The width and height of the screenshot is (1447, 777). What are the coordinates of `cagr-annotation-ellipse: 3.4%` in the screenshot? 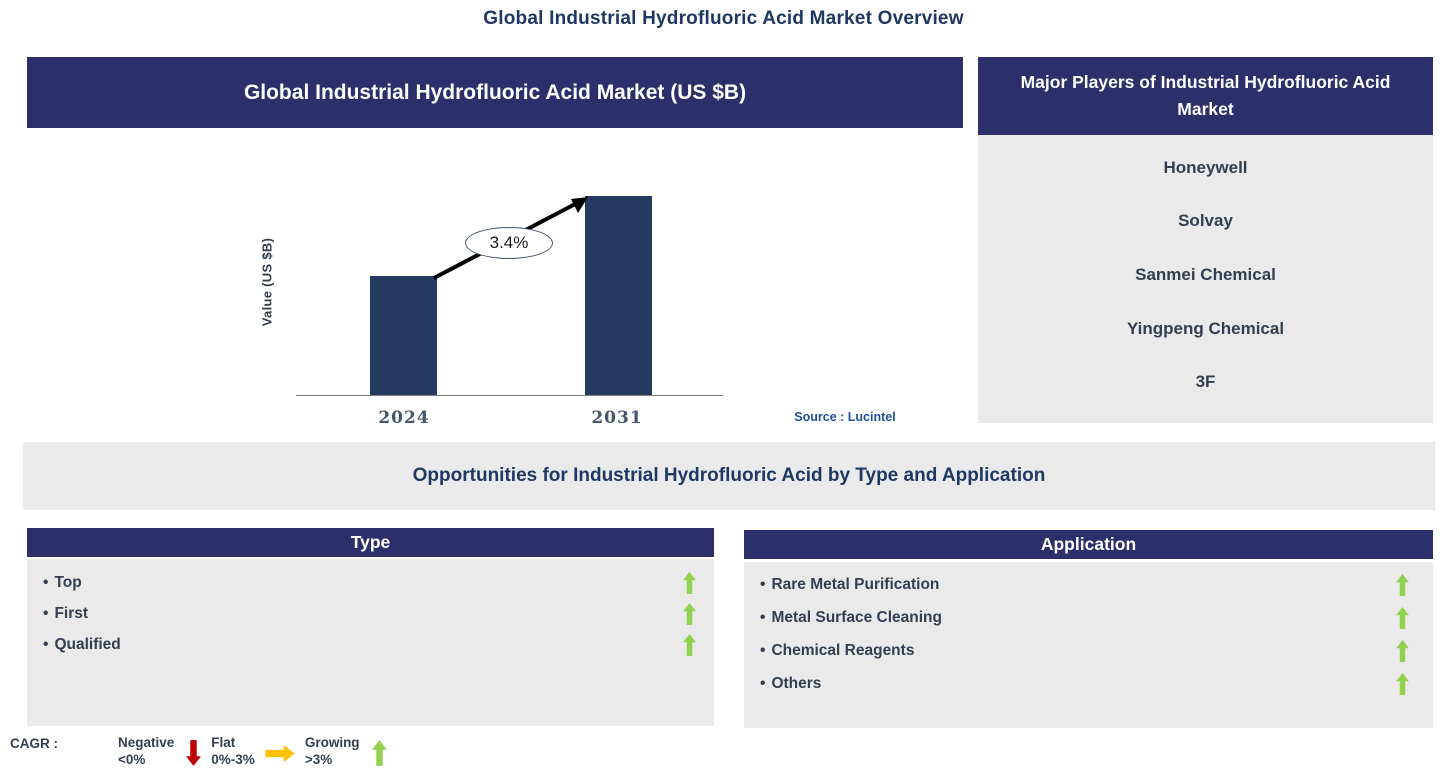 It's located at (509, 243).